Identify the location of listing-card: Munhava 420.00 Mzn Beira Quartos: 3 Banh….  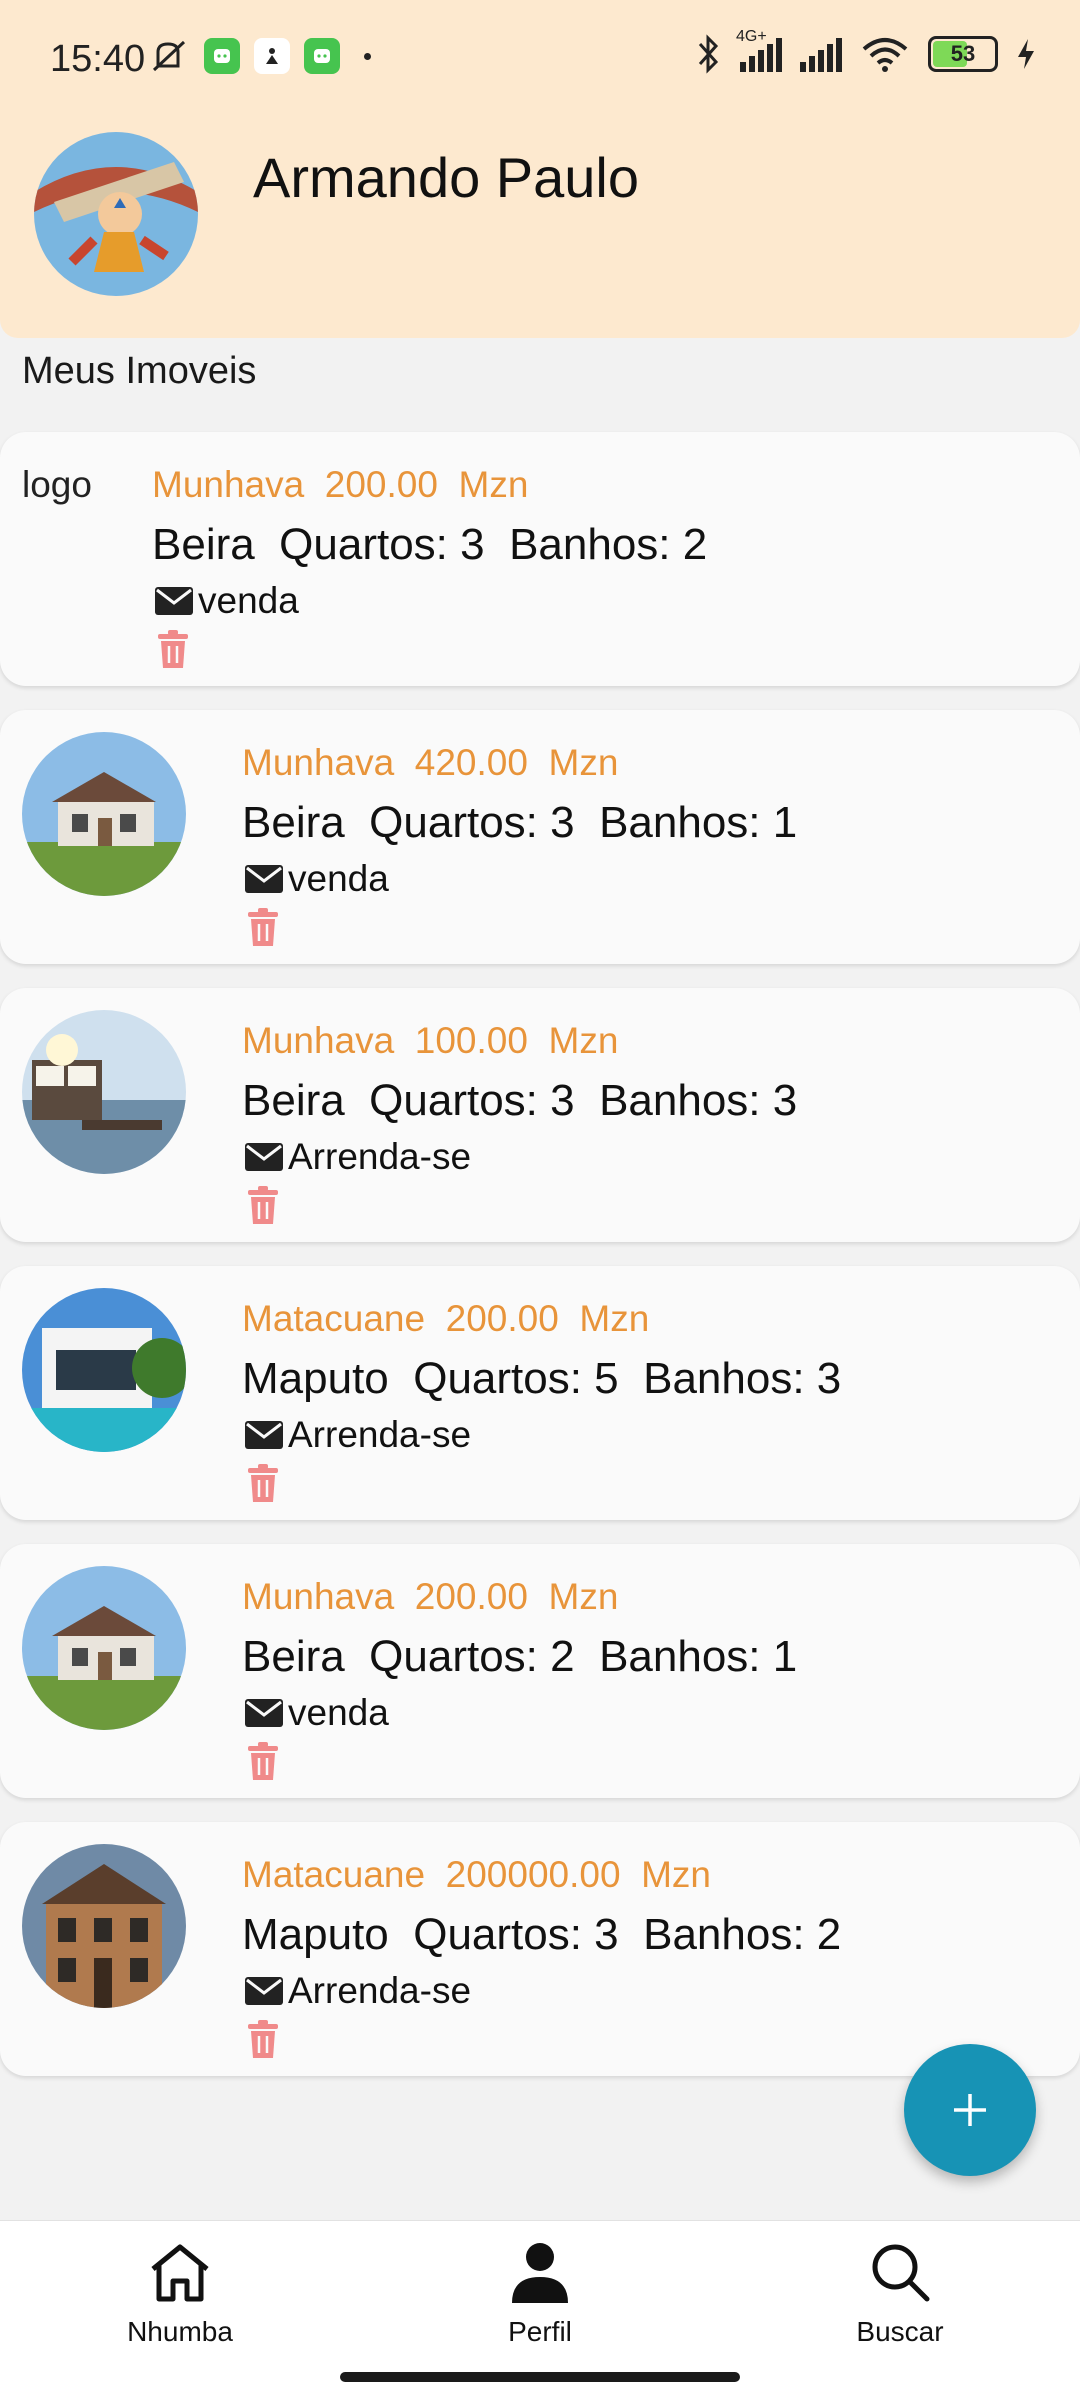
(540, 837).